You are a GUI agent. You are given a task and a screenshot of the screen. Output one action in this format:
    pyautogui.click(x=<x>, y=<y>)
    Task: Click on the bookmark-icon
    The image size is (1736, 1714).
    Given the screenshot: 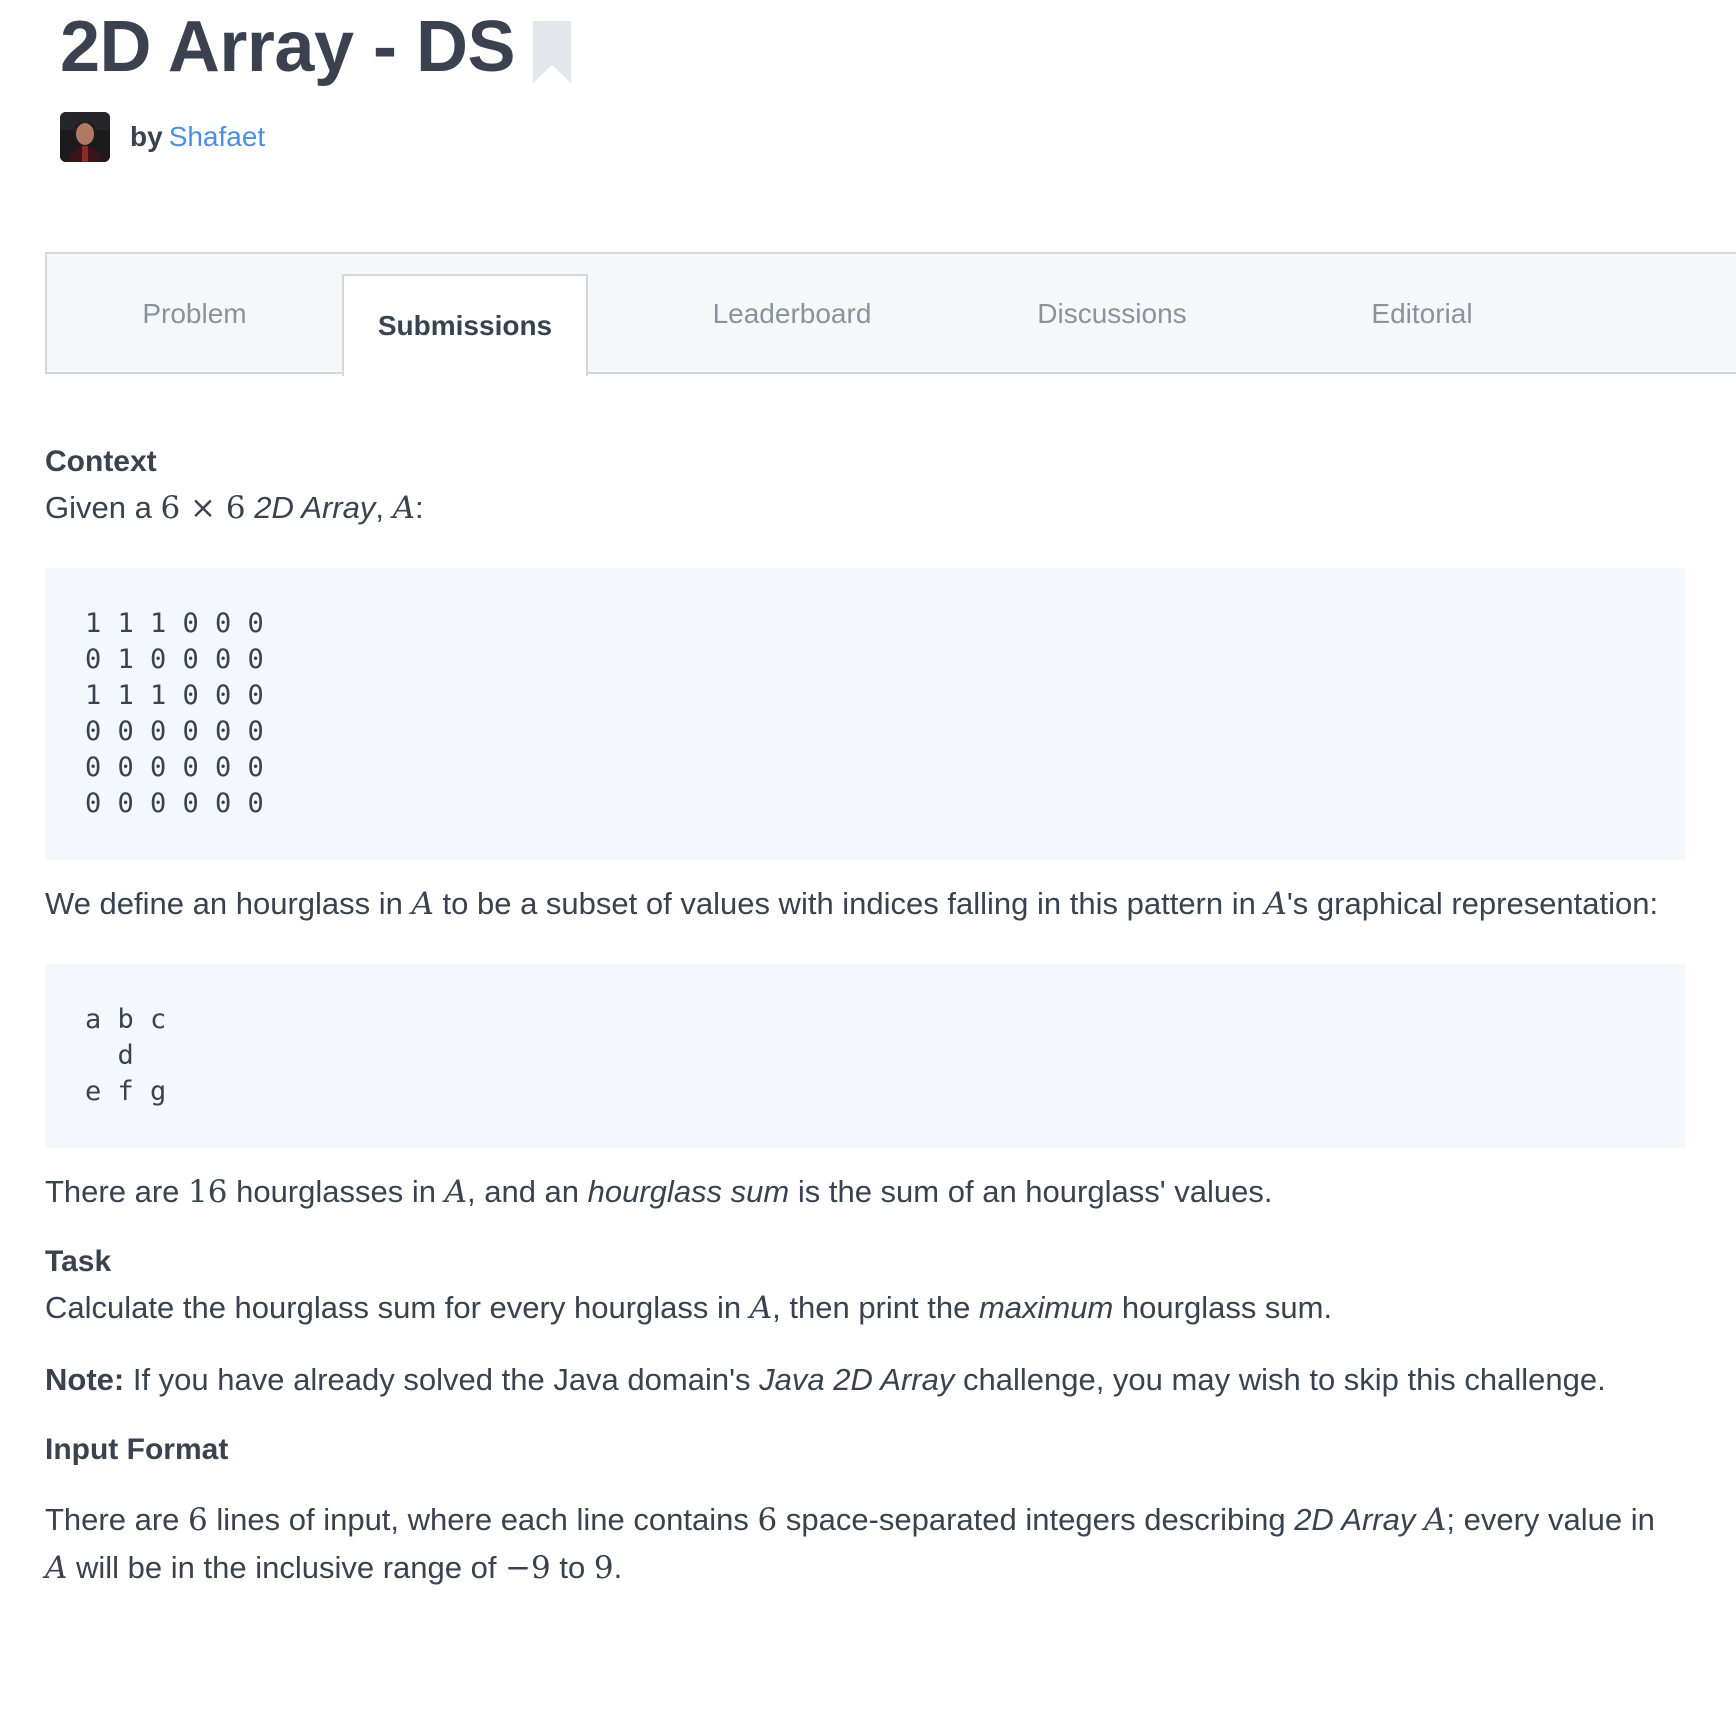 What is the action you would take?
    pyautogui.click(x=552, y=52)
    